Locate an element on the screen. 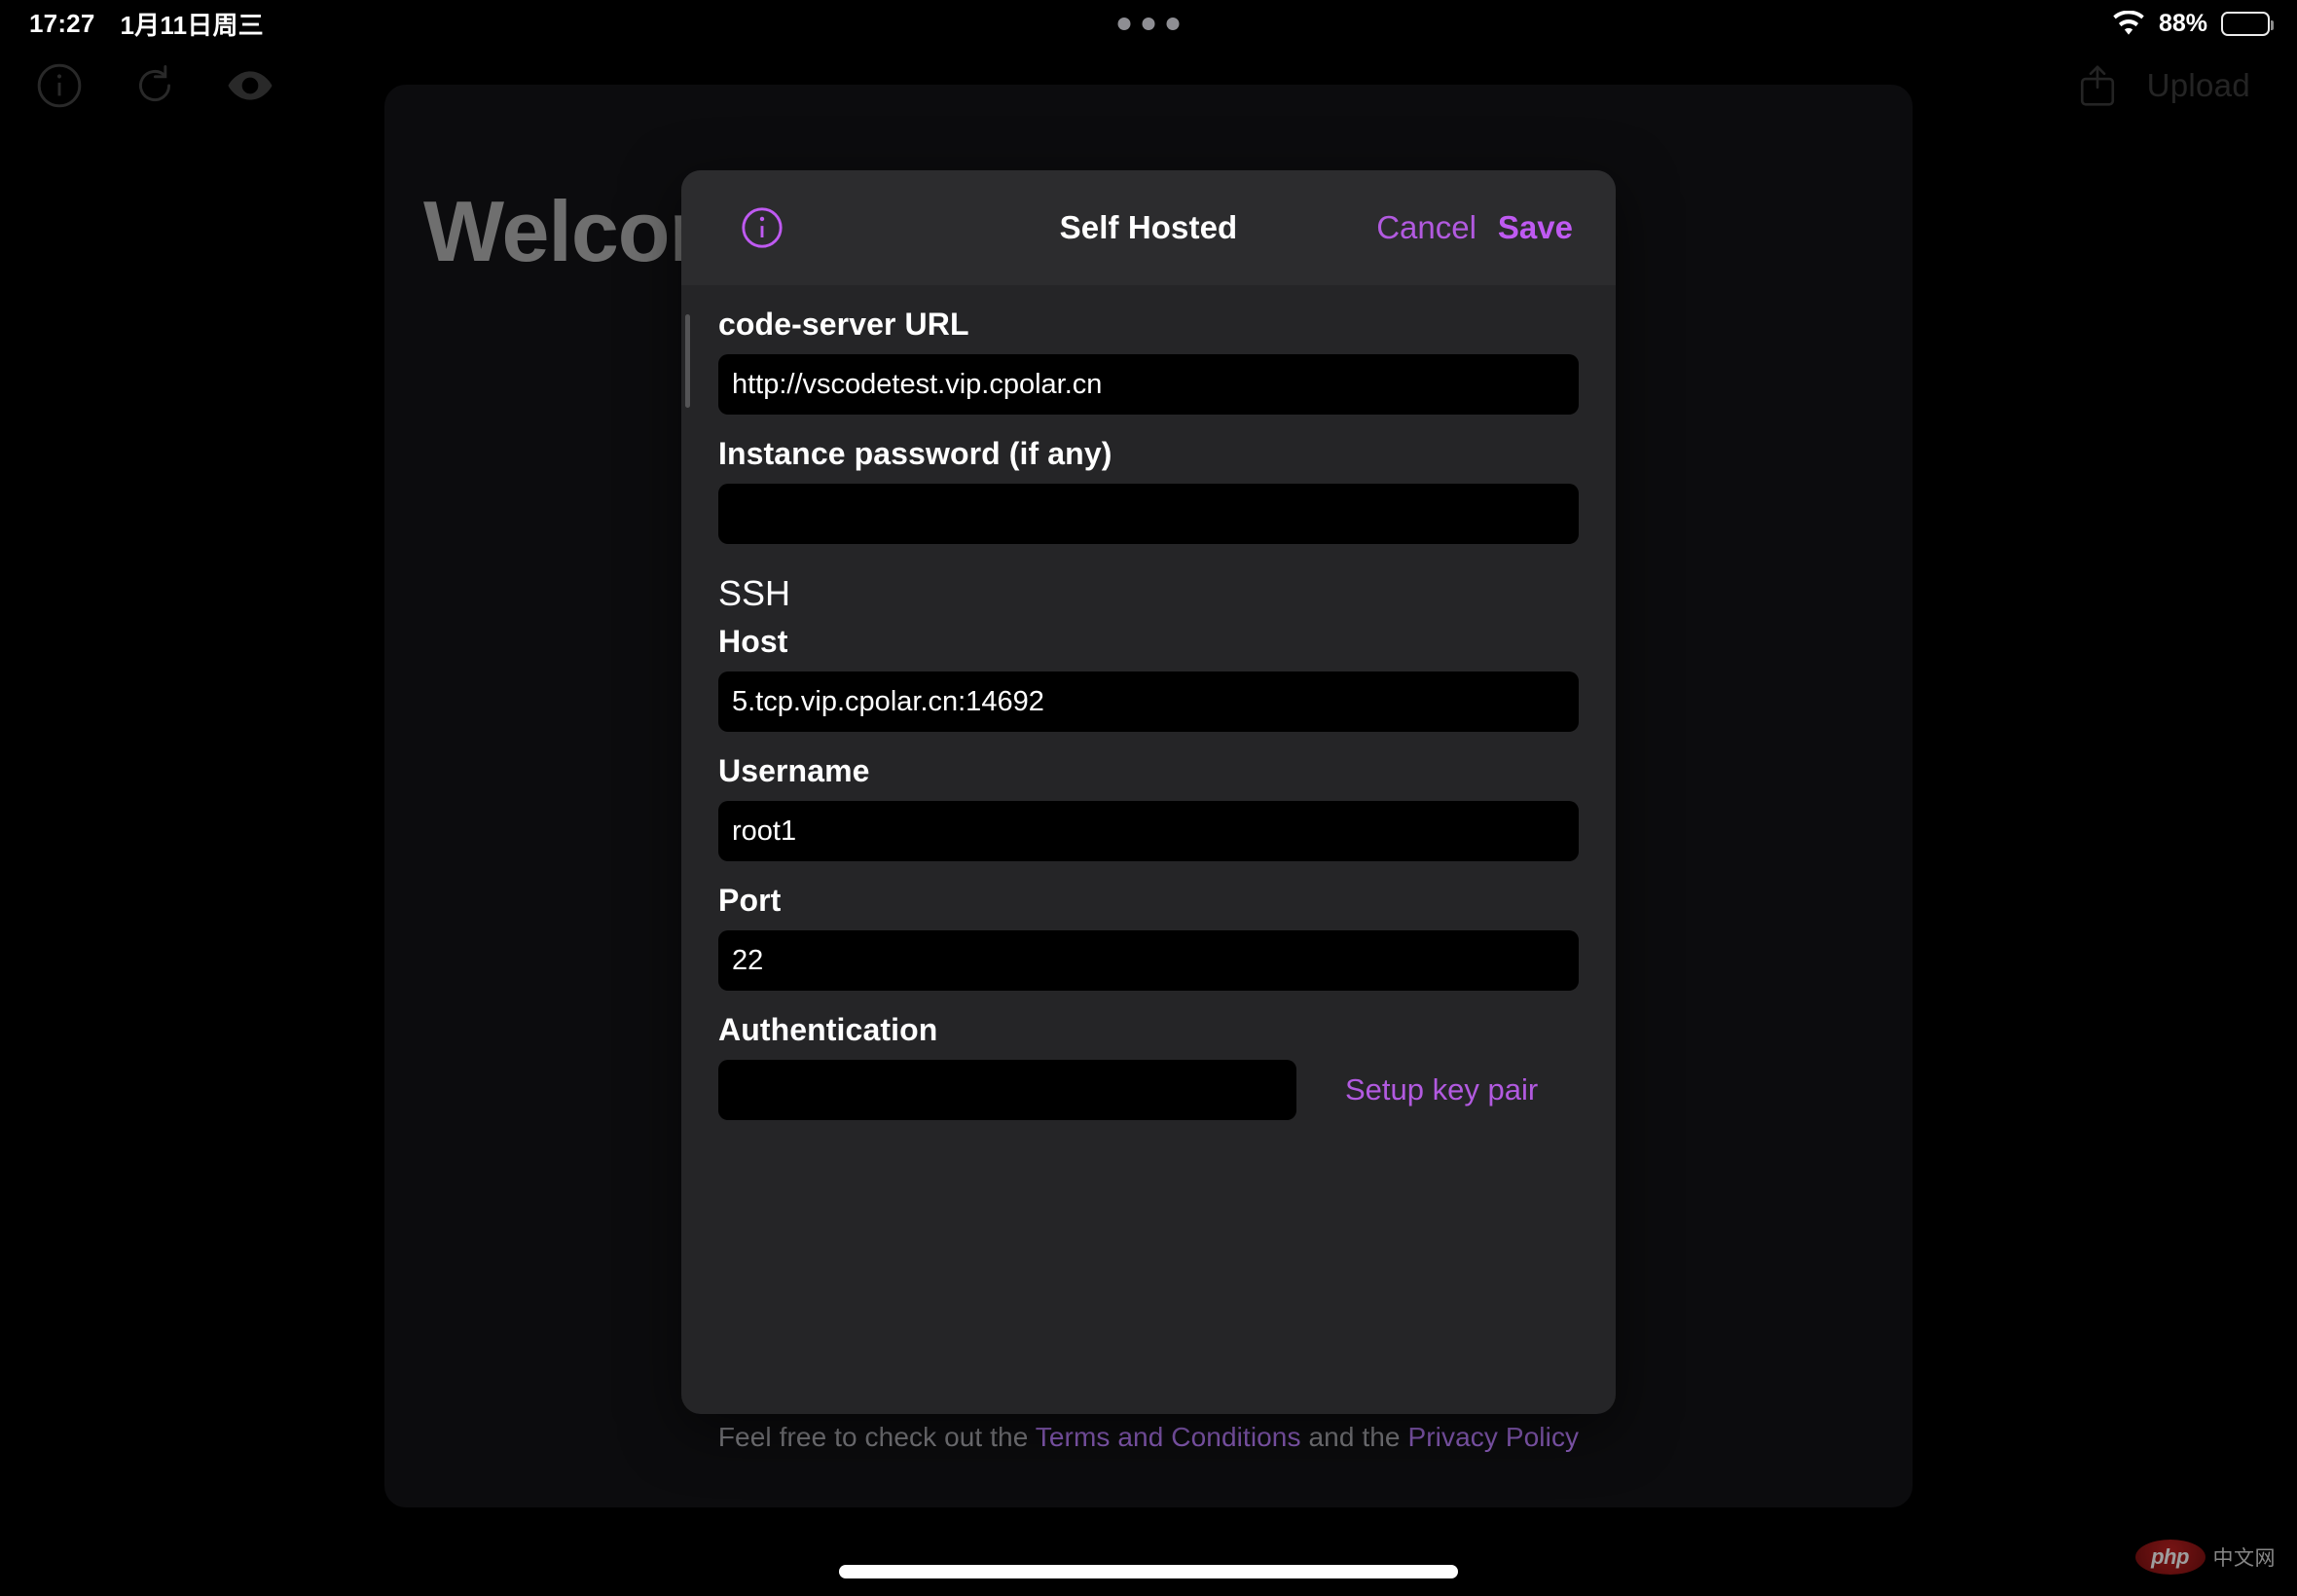  terms-link: Terms and Conditions is located at coordinates (1169, 1437).